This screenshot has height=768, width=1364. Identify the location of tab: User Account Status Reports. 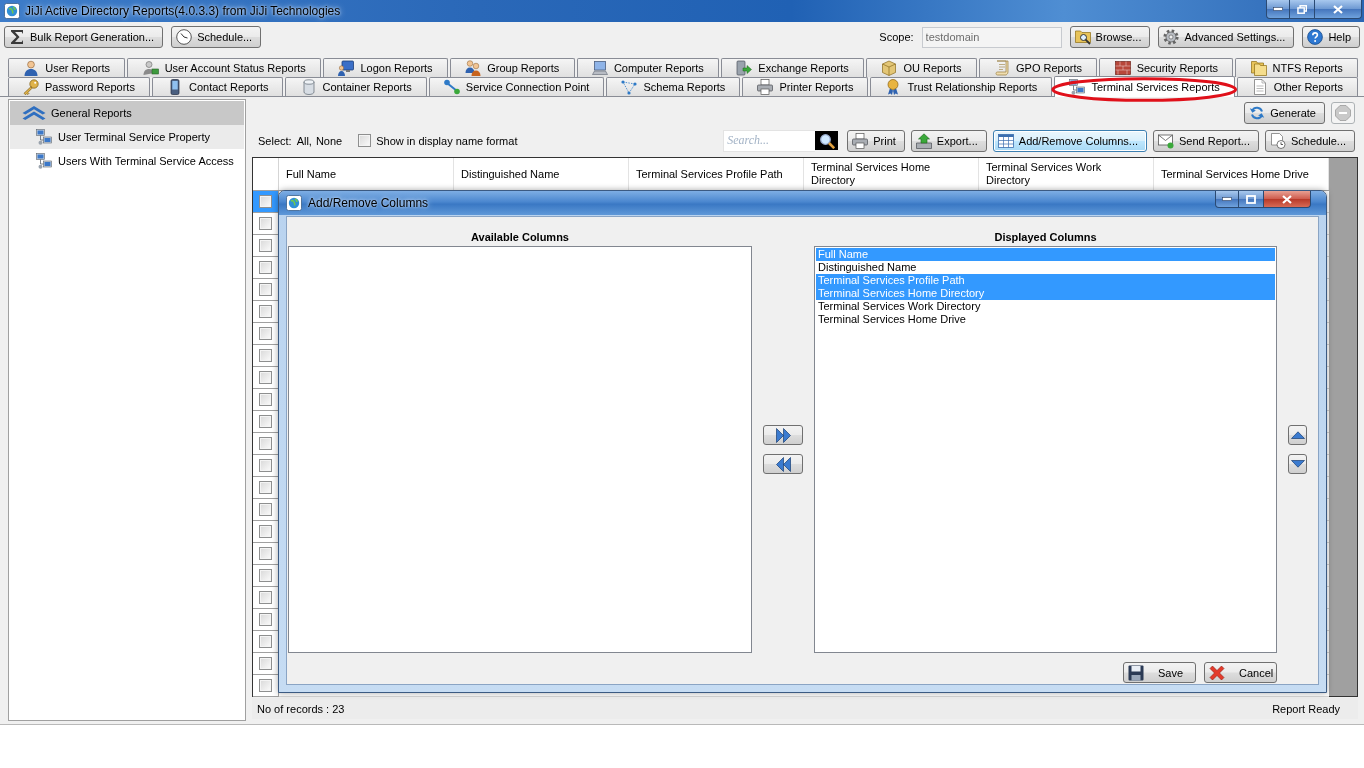
(224, 67).